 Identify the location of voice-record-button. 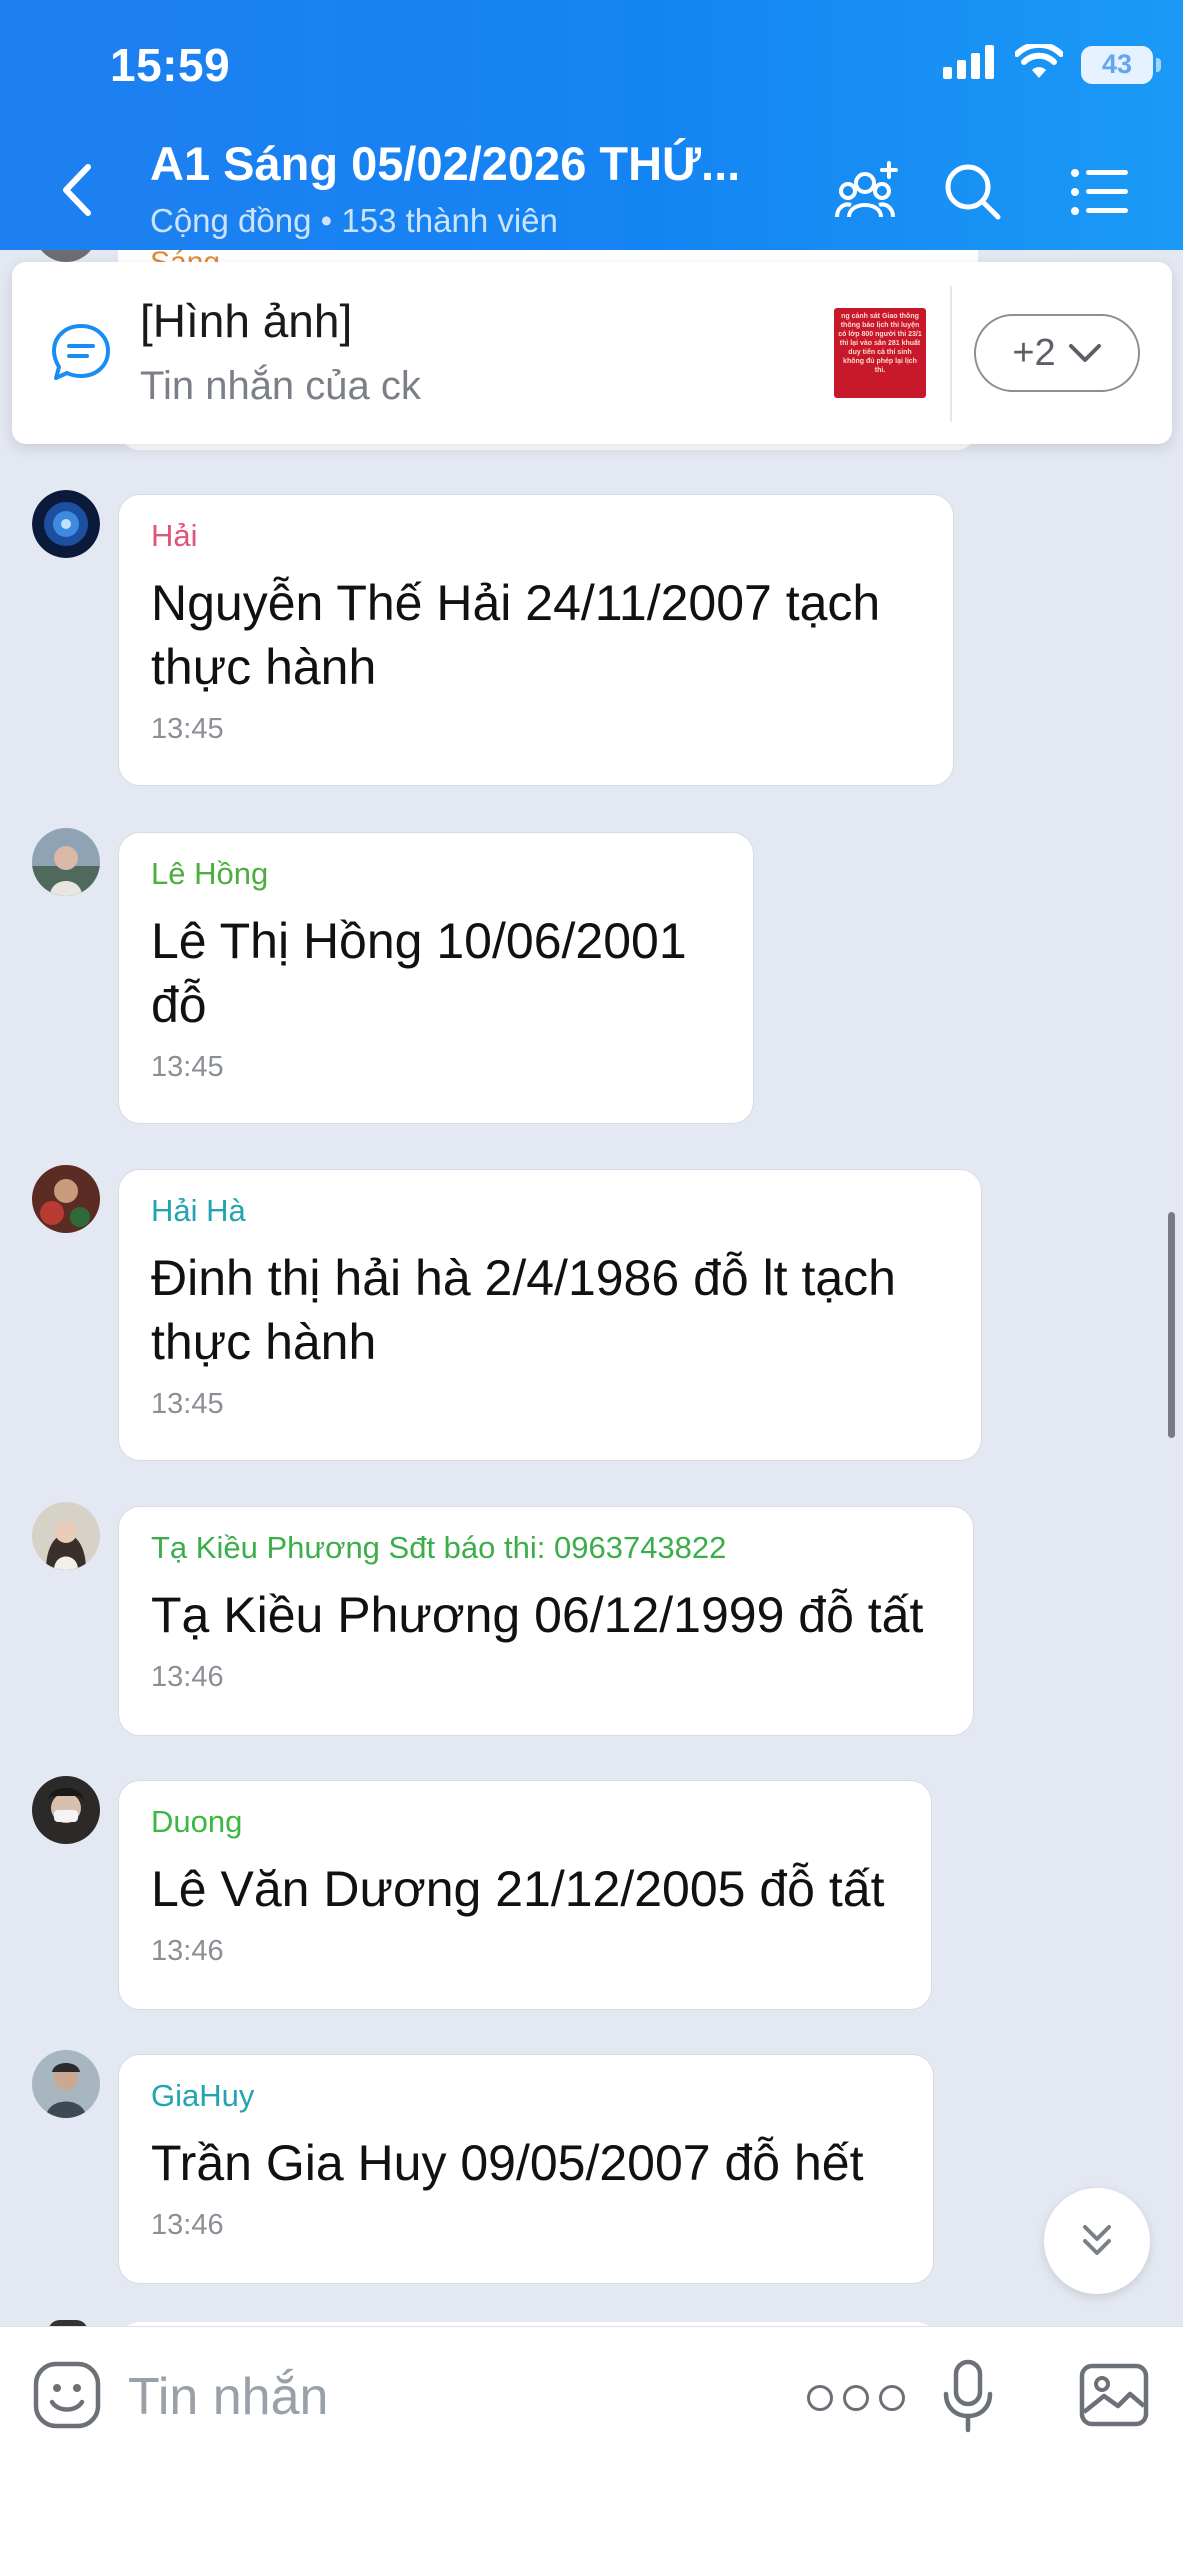
(968, 2396).